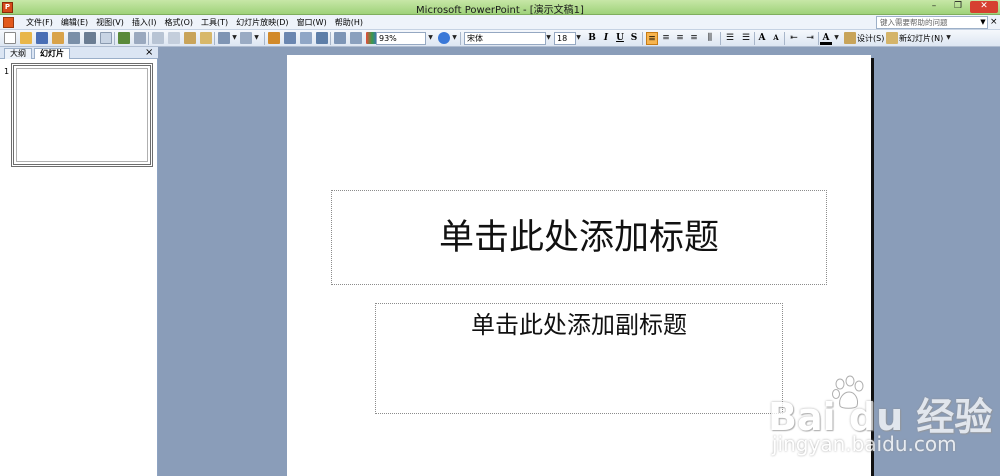 The image size is (1000, 476). What do you see at coordinates (565, 38) in the screenshot?
I see `font-size-select: 18` at bounding box center [565, 38].